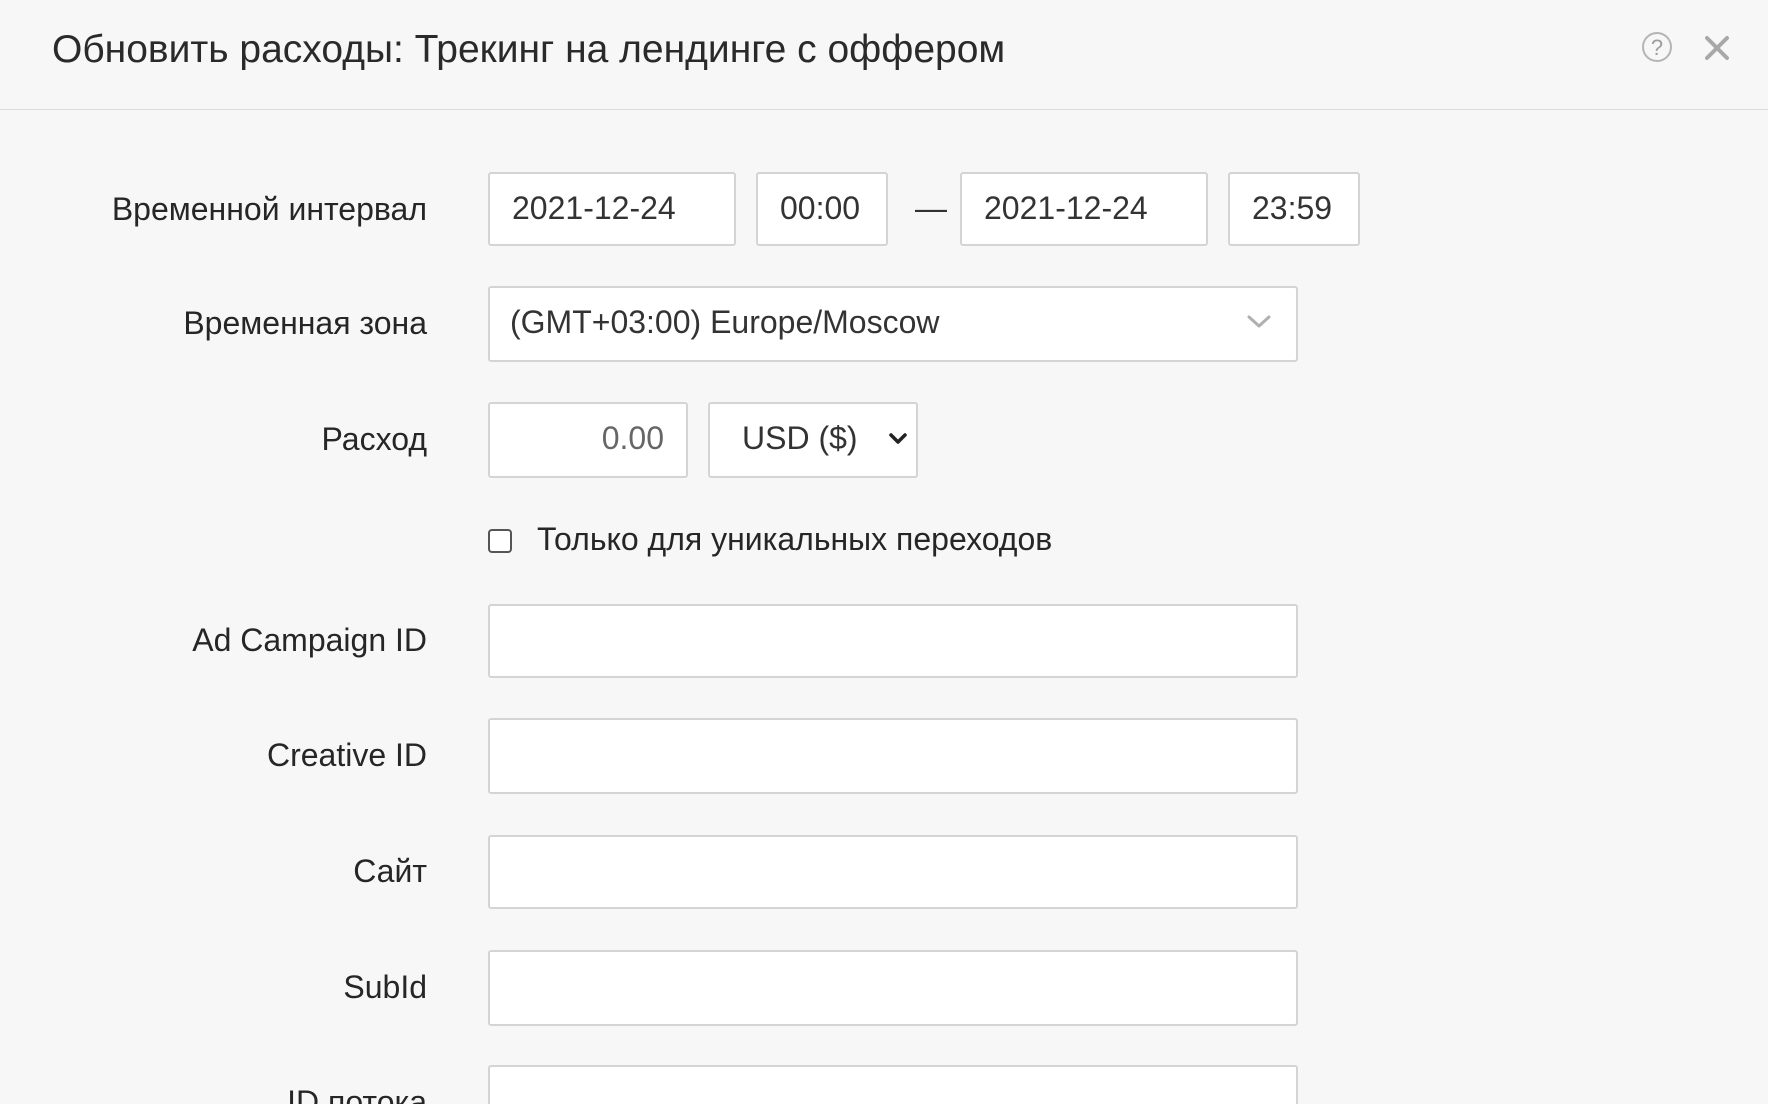 The image size is (1768, 1104). I want to click on cost-input: 0.00, so click(588, 440).